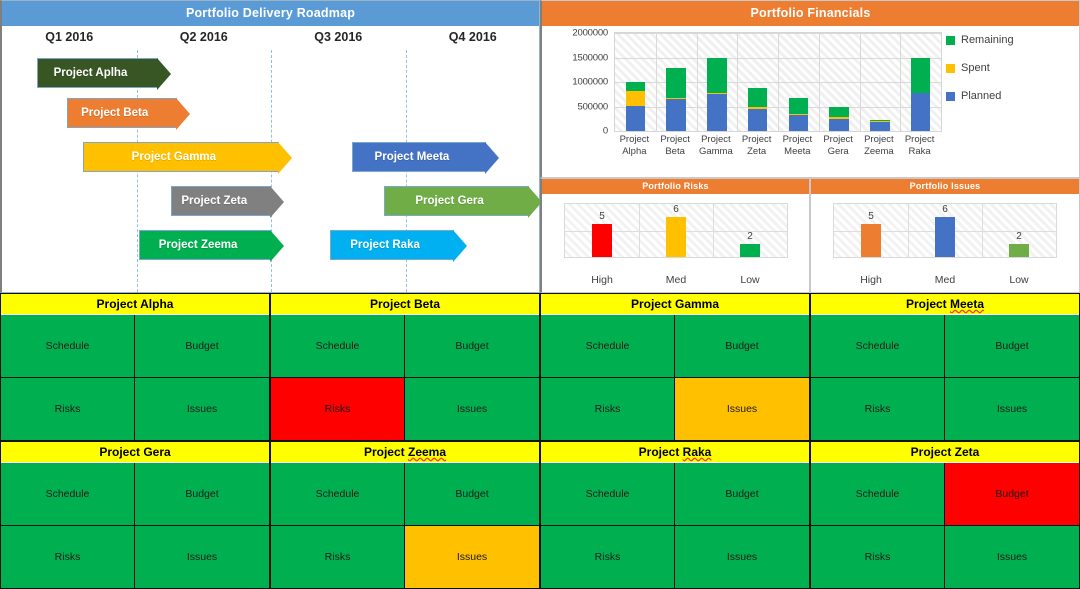 This screenshot has width=1080, height=589. I want to click on project-card-project-raka: Project Raka Schedule Budget Risks Issues, so click(675, 515).